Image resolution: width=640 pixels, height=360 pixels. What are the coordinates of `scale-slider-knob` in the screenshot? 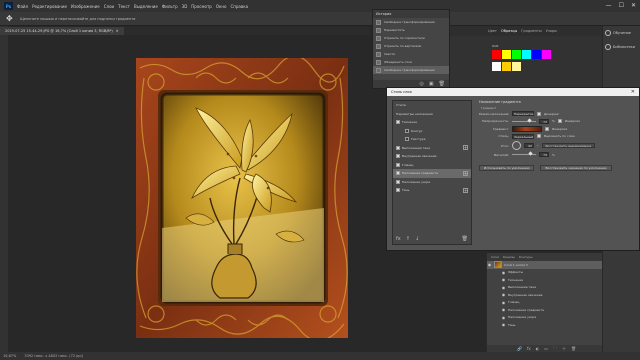 It's located at (531, 153).